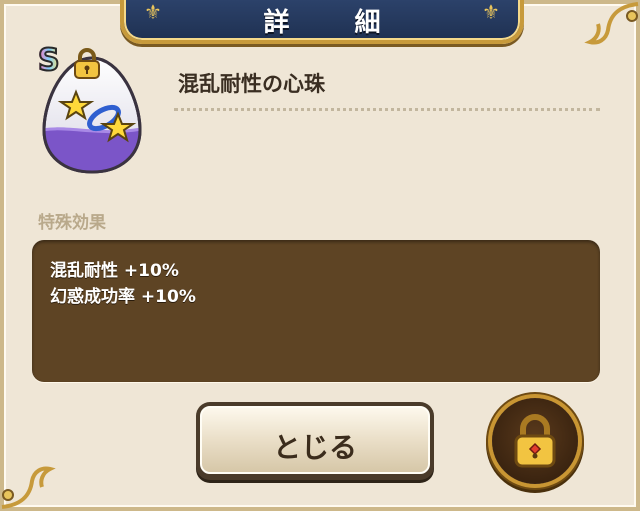 The width and height of the screenshot is (640, 511). What do you see at coordinates (251, 84) in the screenshot?
I see `item-name: 混乱耐性の心珠` at bounding box center [251, 84].